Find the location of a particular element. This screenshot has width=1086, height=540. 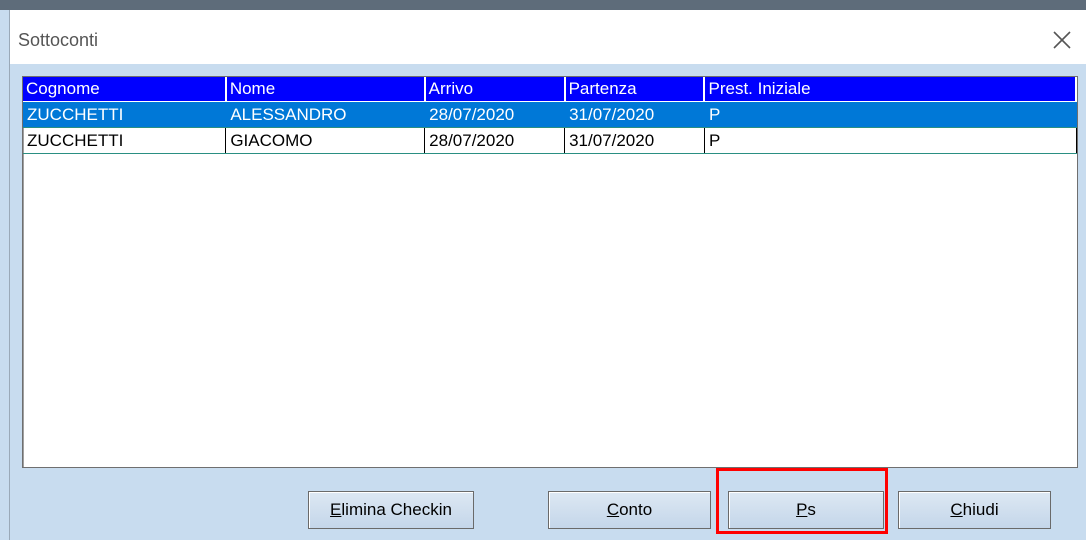

button-label: s is located at coordinates (811, 509).